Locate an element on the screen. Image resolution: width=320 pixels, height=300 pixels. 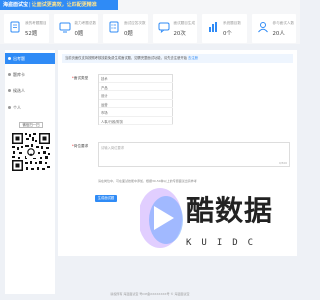
sidebar-item-question-bank: 题库卡 is located at coordinates (30, 74).